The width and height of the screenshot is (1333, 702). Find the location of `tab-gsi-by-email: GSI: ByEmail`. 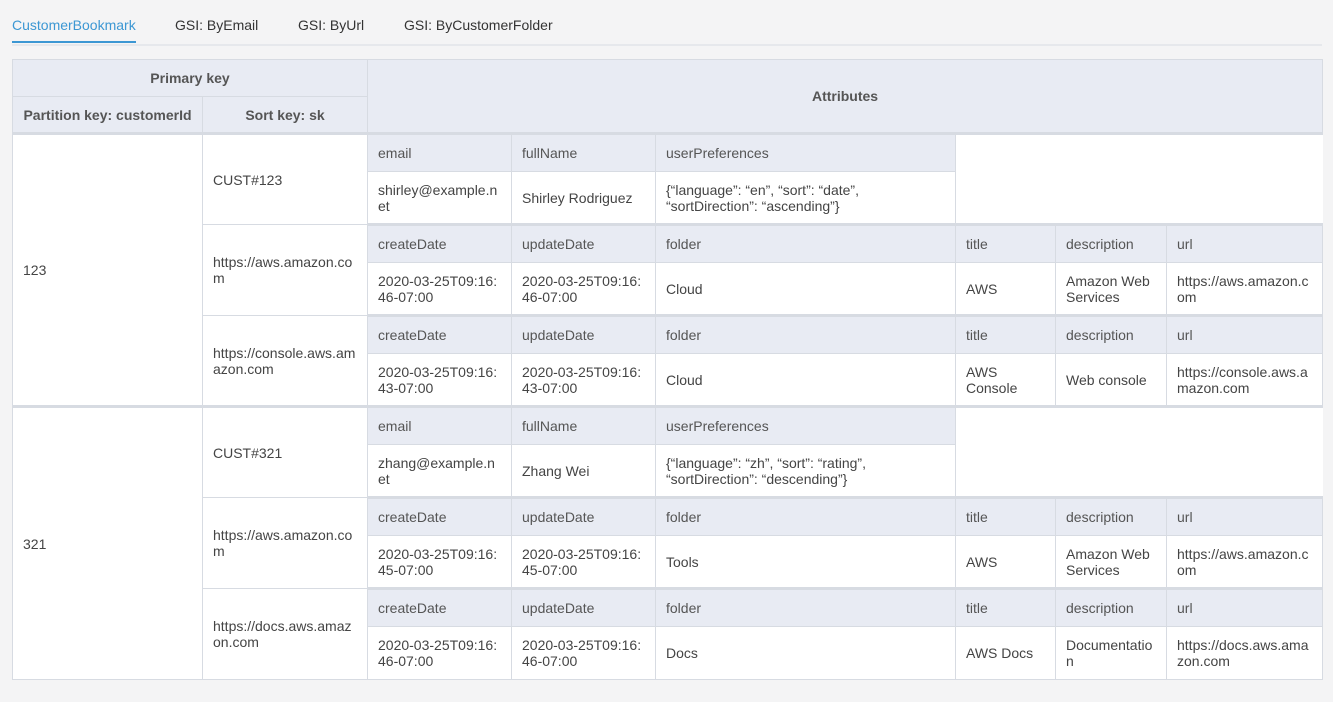

tab-gsi-by-email: GSI: ByEmail is located at coordinates (216, 25).